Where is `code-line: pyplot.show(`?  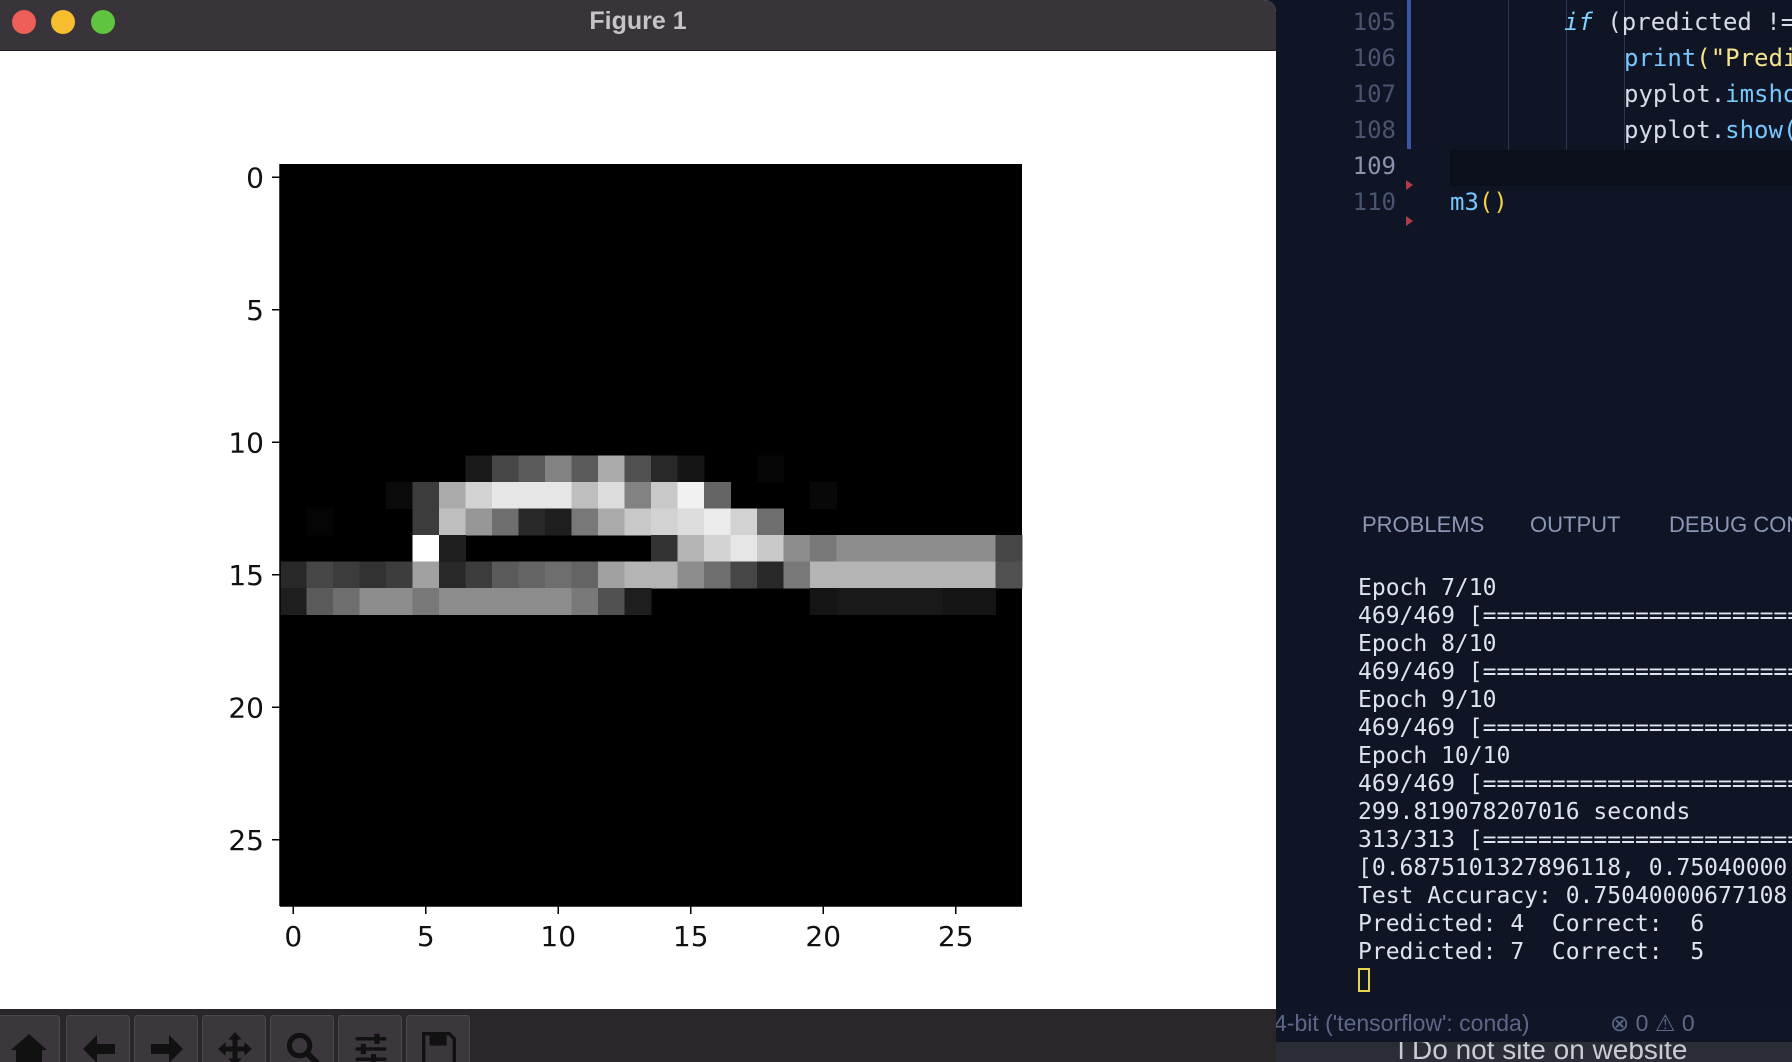 code-line: pyplot.show( is located at coordinates (1708, 130).